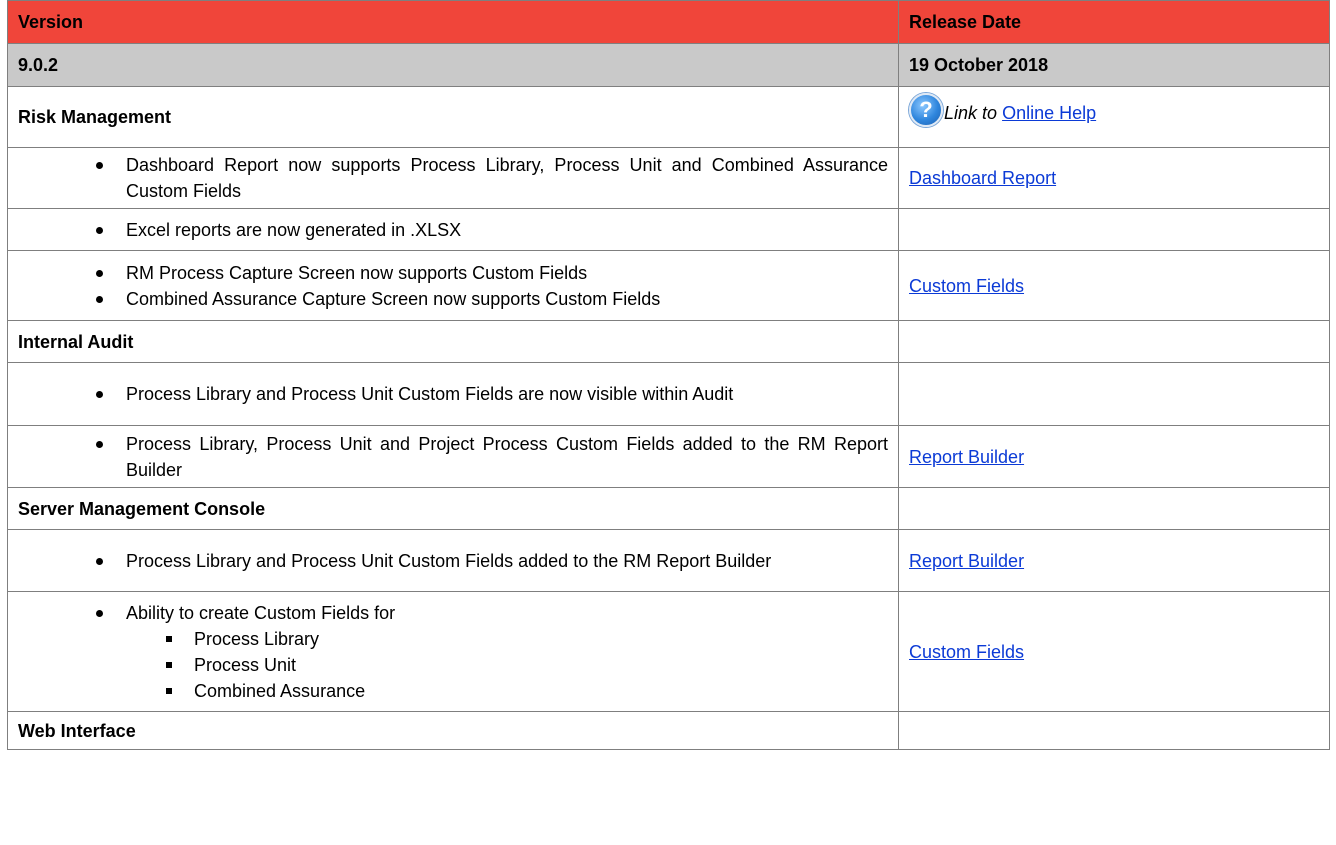 The height and width of the screenshot is (845, 1336). What do you see at coordinates (453, 341) in the screenshot?
I see `section-title-internal-audit: Internal Audit` at bounding box center [453, 341].